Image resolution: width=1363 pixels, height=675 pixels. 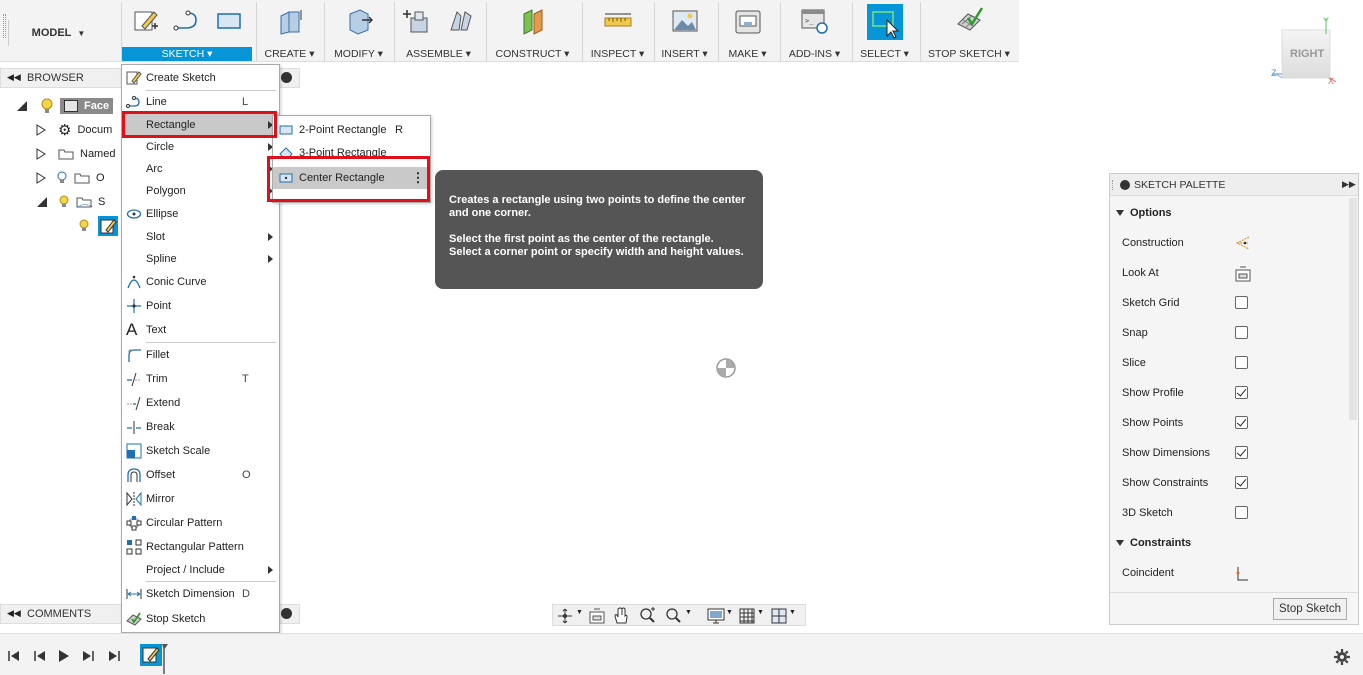 What do you see at coordinates (647, 615) in the screenshot?
I see `zoom-icon` at bounding box center [647, 615].